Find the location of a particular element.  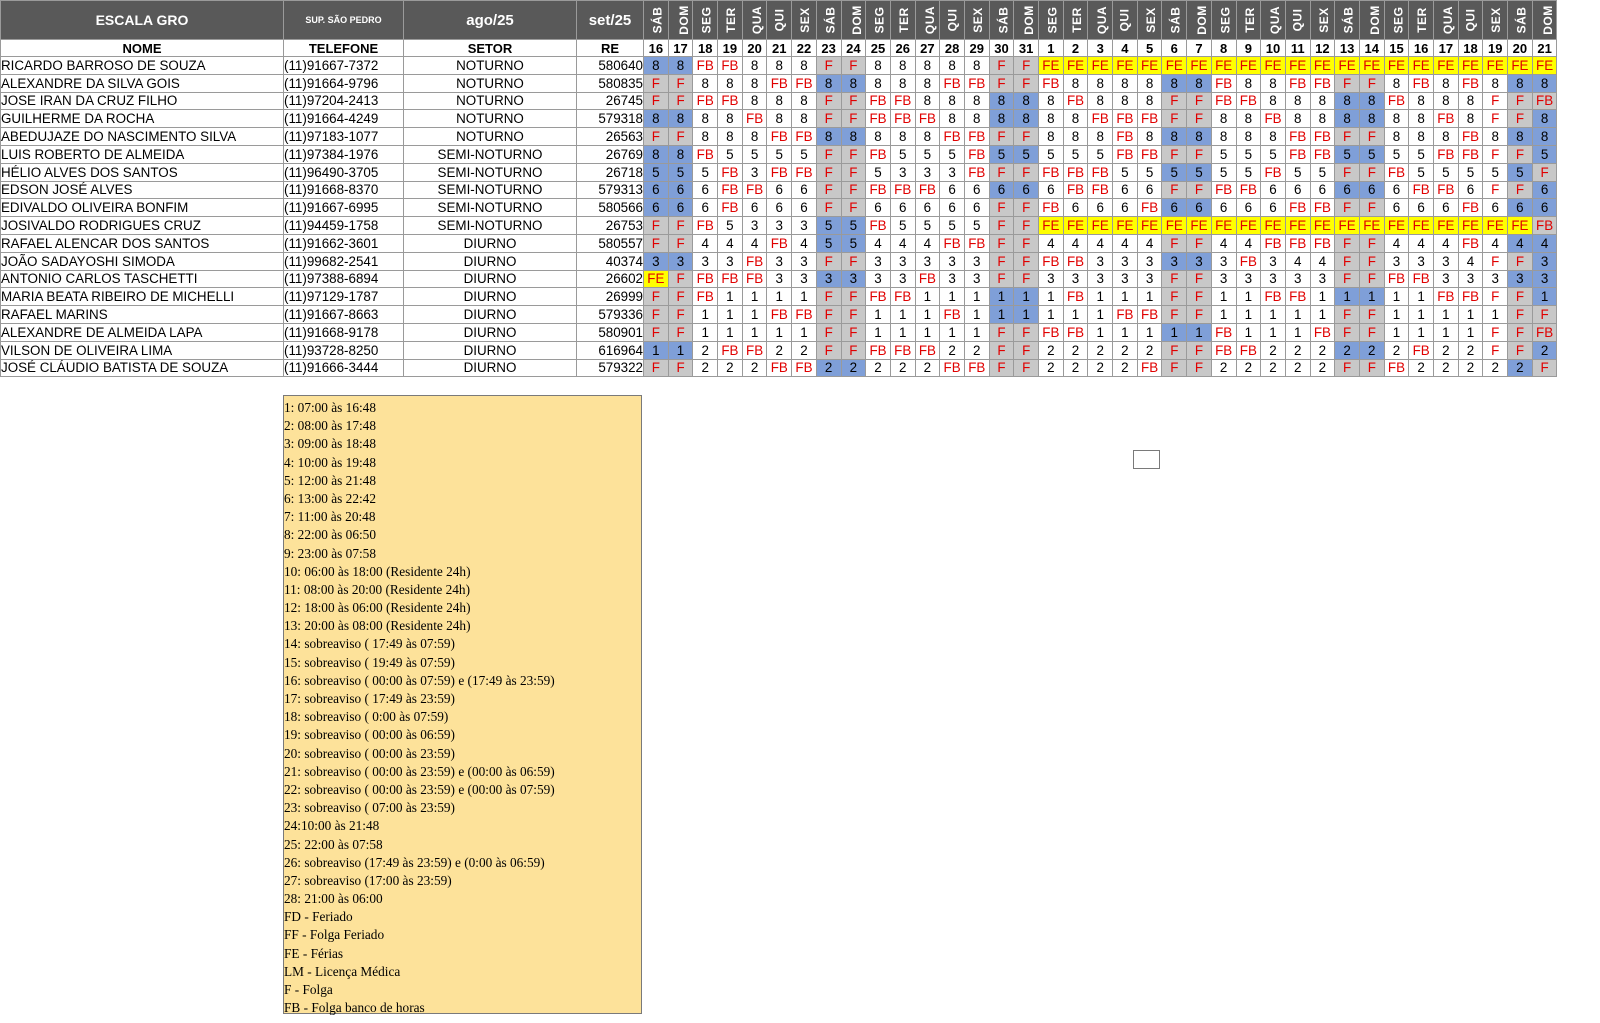

day-of-week-header: DOM is located at coordinates (1371, 20).